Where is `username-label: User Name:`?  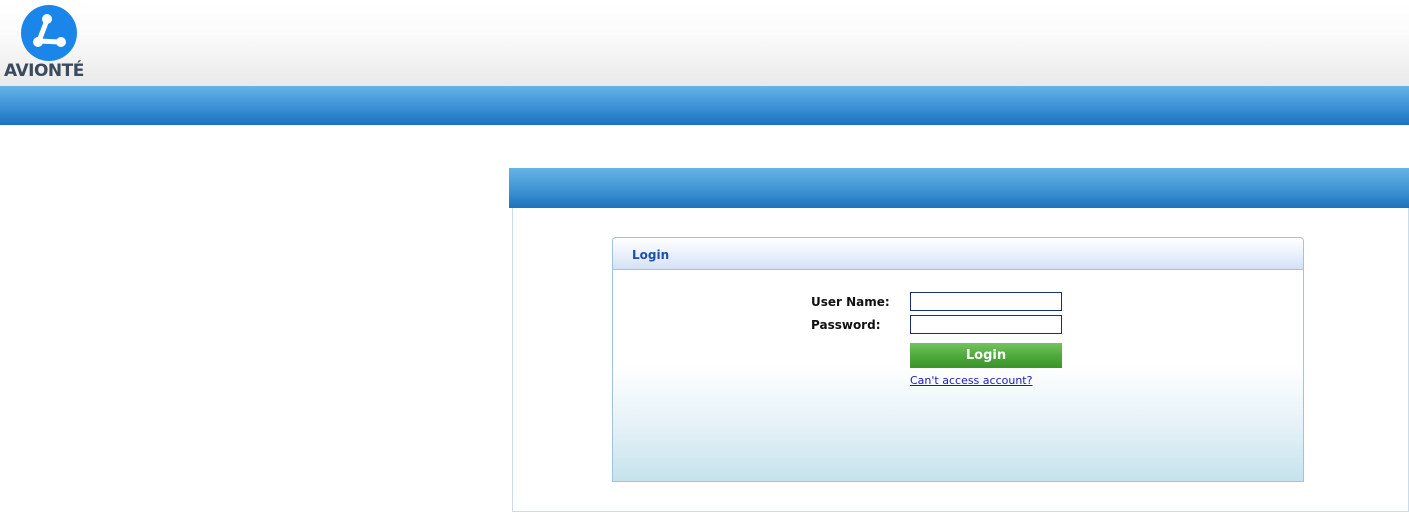 username-label: User Name: is located at coordinates (850, 302).